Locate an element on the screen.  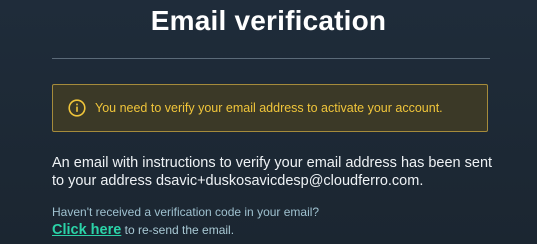
info-icon is located at coordinates (77, 108).